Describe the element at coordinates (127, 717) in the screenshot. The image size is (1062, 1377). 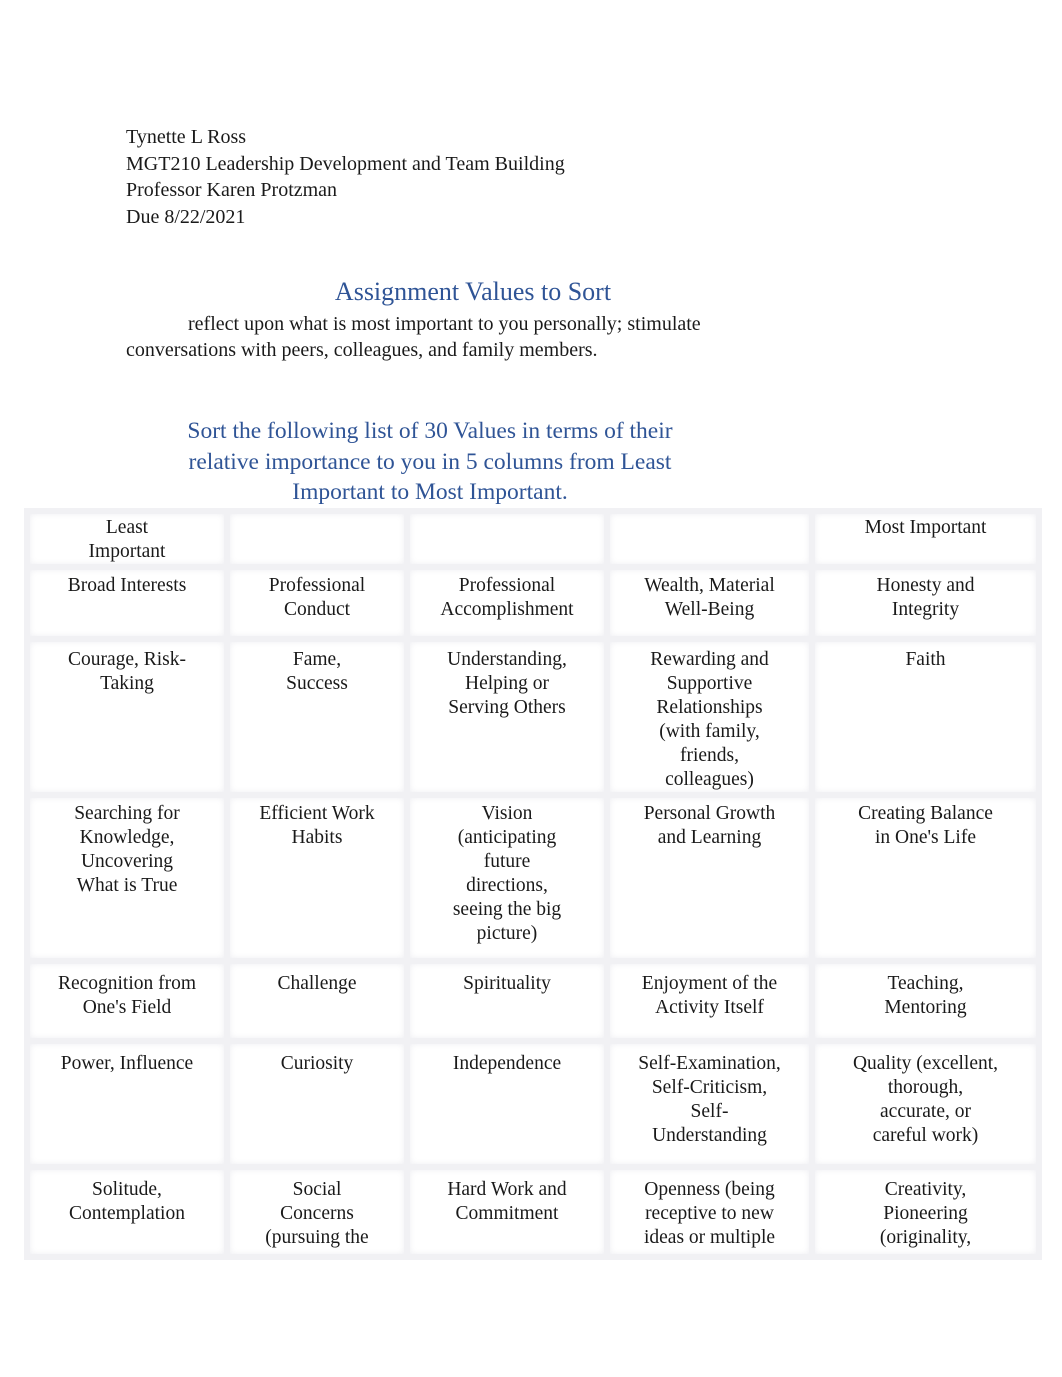
I see `value-cell: Courage, Risk- Taking` at that location.